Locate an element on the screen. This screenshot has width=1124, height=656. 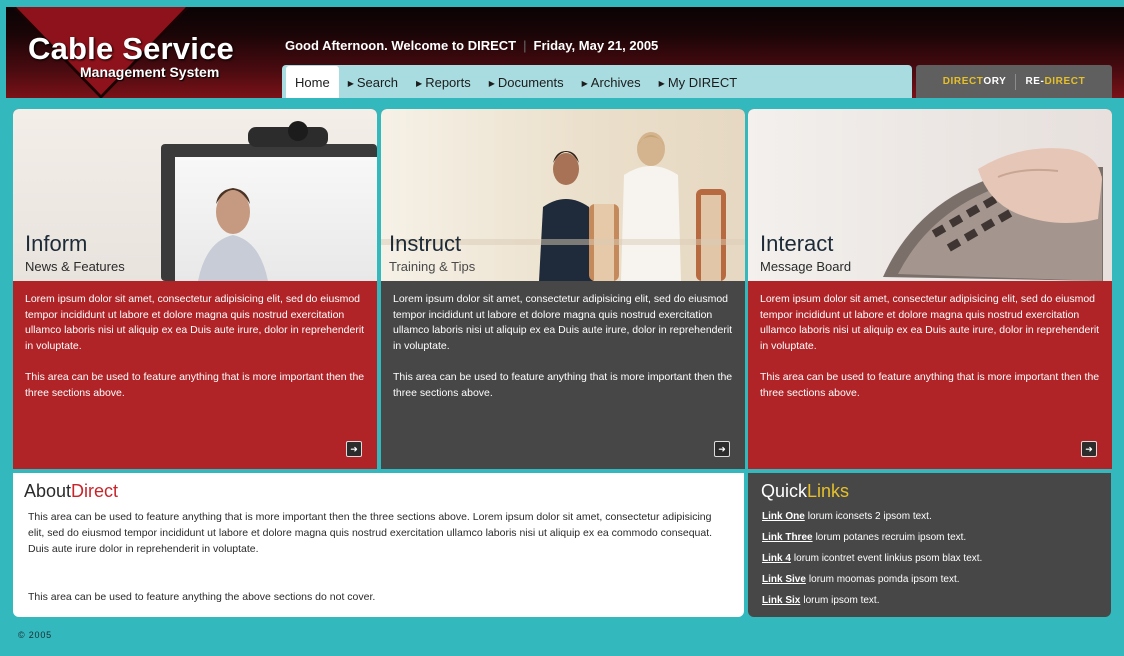
about-heading: AboutDirect is located at coordinates (71, 491).